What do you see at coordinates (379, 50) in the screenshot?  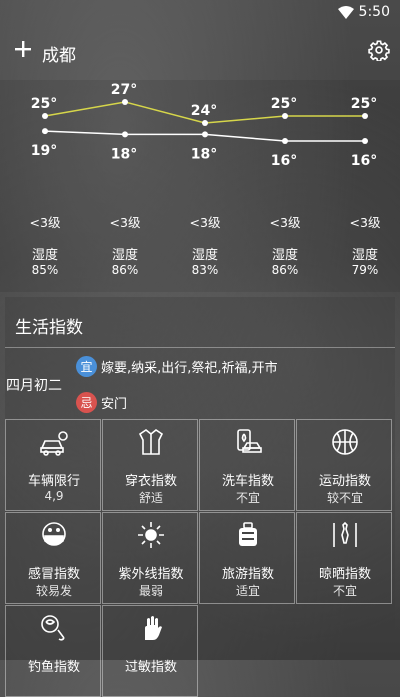 I see `gear-icon` at bounding box center [379, 50].